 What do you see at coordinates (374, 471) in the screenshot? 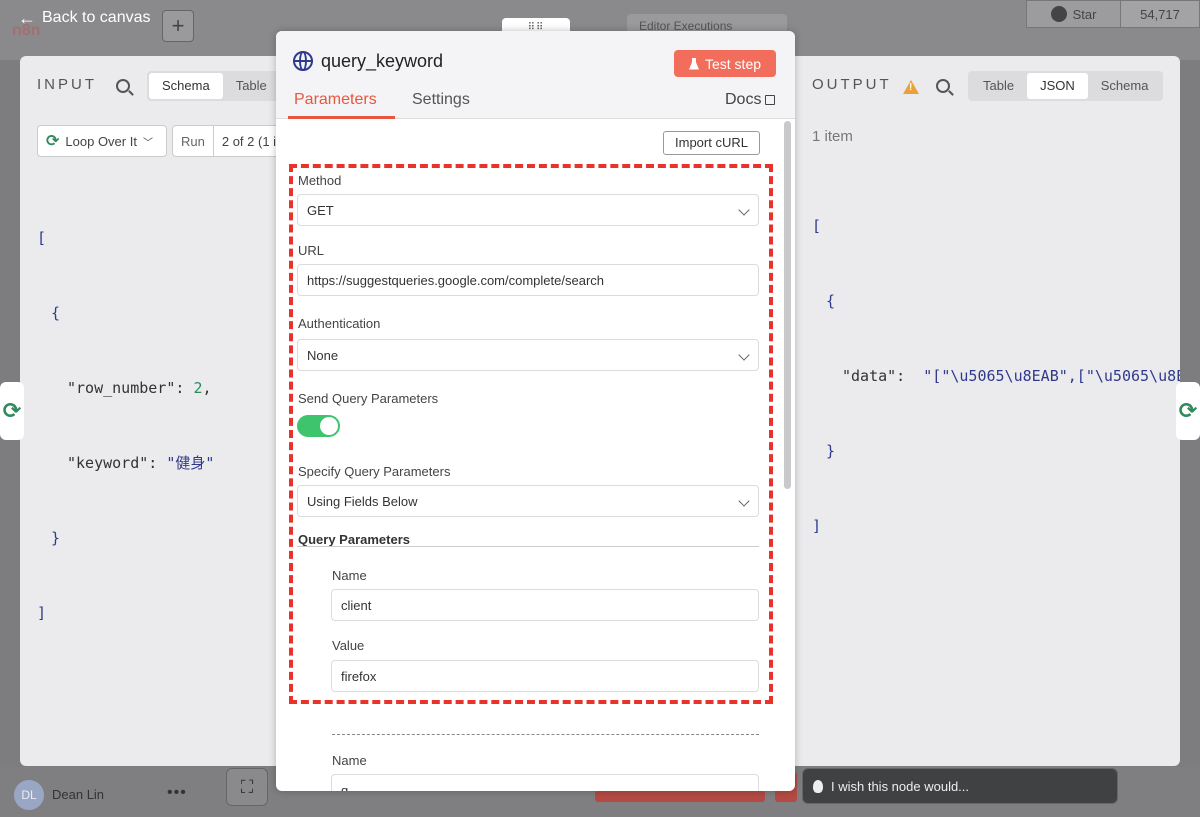
I see `specify-query-label: Specify Query Parameters` at bounding box center [374, 471].